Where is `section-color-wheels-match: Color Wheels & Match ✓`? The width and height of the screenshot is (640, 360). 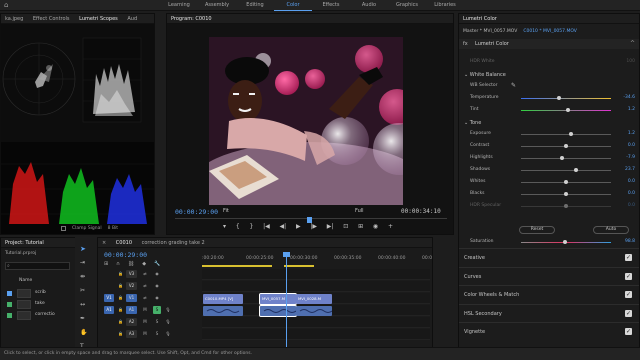 section-color-wheels-match: Color Wheels & Match ✓ is located at coordinates (549, 294).